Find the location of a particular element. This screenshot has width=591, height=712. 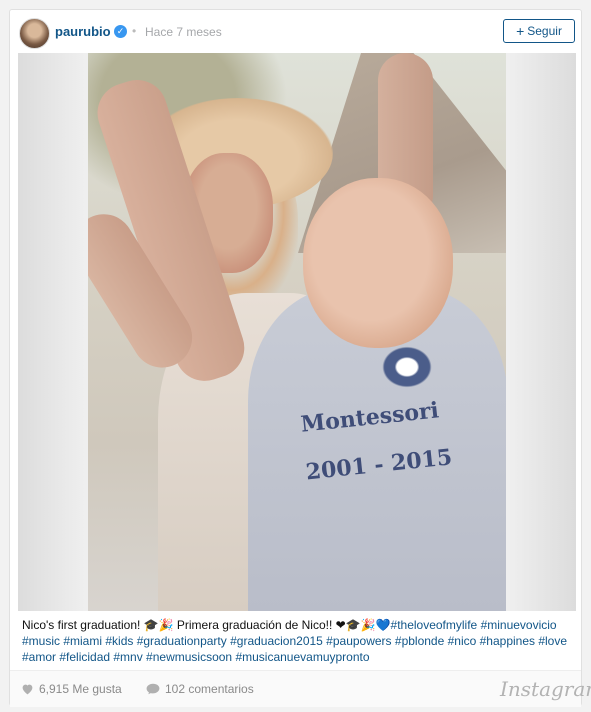

username-link: paurubio is located at coordinates (83, 31).